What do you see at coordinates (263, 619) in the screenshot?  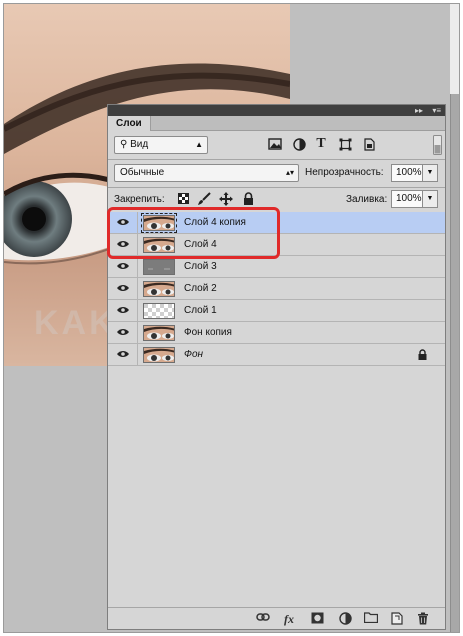 I see `link-layers-icon` at bounding box center [263, 619].